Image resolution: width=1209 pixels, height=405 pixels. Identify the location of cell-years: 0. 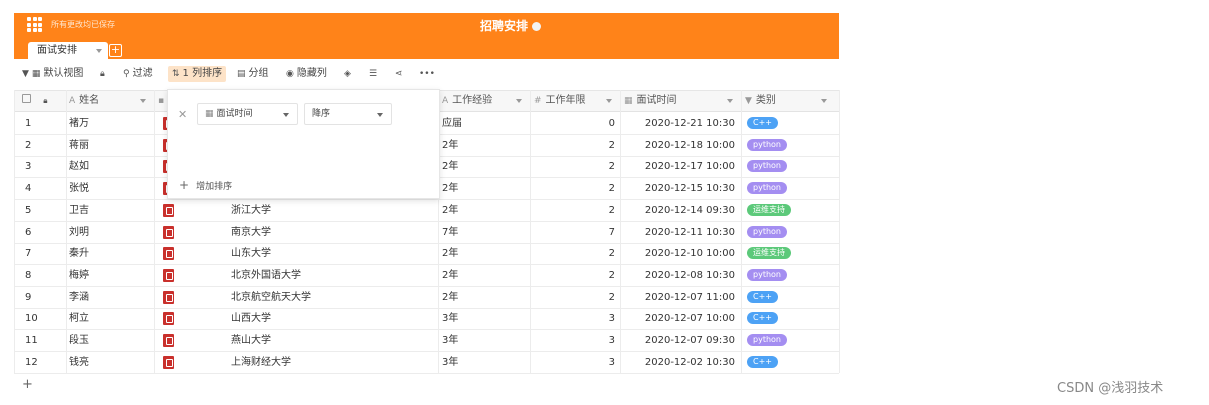
(574, 123).